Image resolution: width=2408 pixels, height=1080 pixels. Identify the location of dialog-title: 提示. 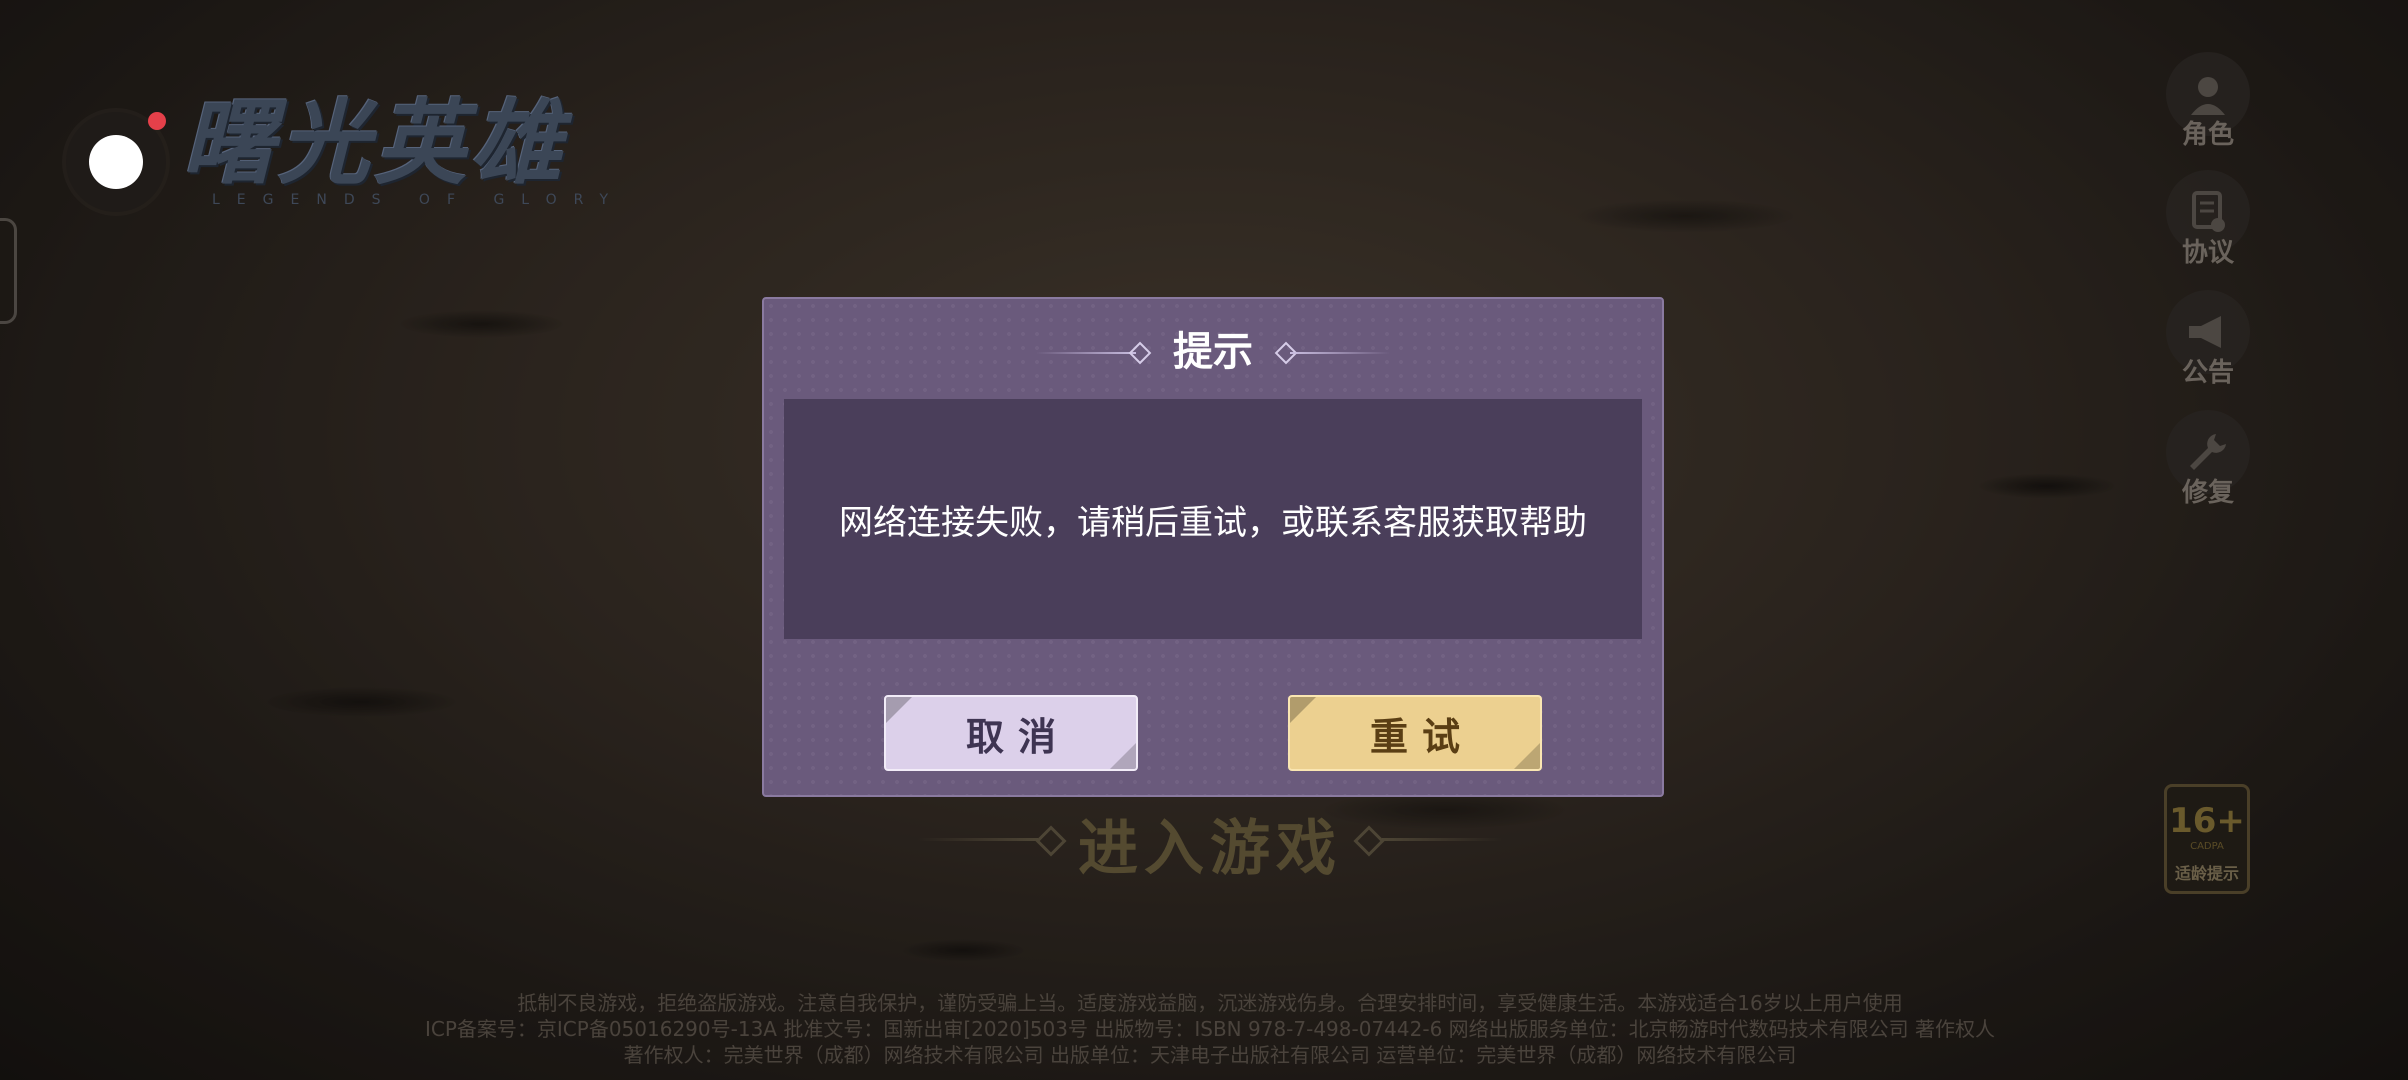
(1213, 352).